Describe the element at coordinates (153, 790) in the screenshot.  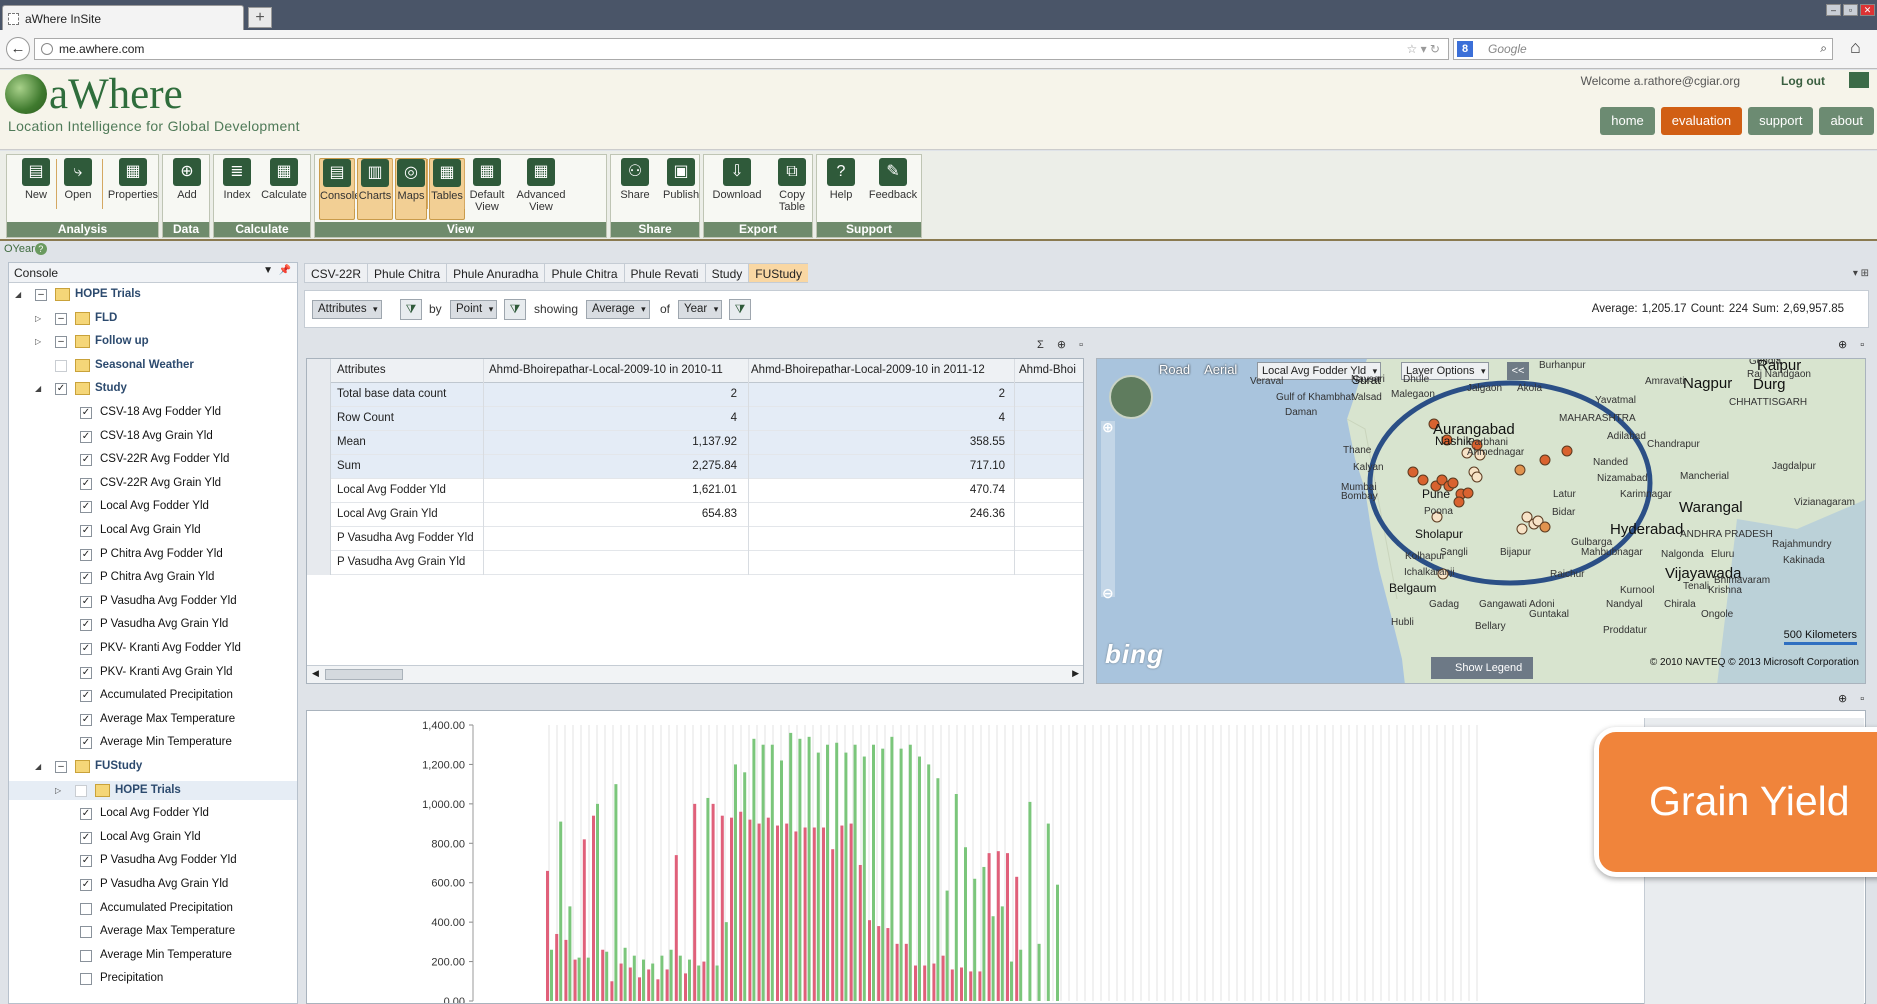
I see `tree-item: ▷ HOPE Trials` at that location.